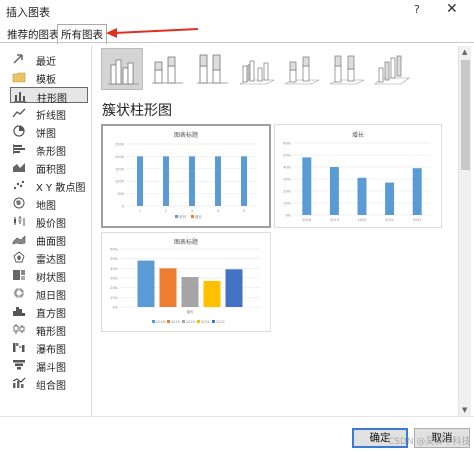  Describe the element at coordinates (19, 113) in the screenshot. I see `line-chart-icon` at that location.